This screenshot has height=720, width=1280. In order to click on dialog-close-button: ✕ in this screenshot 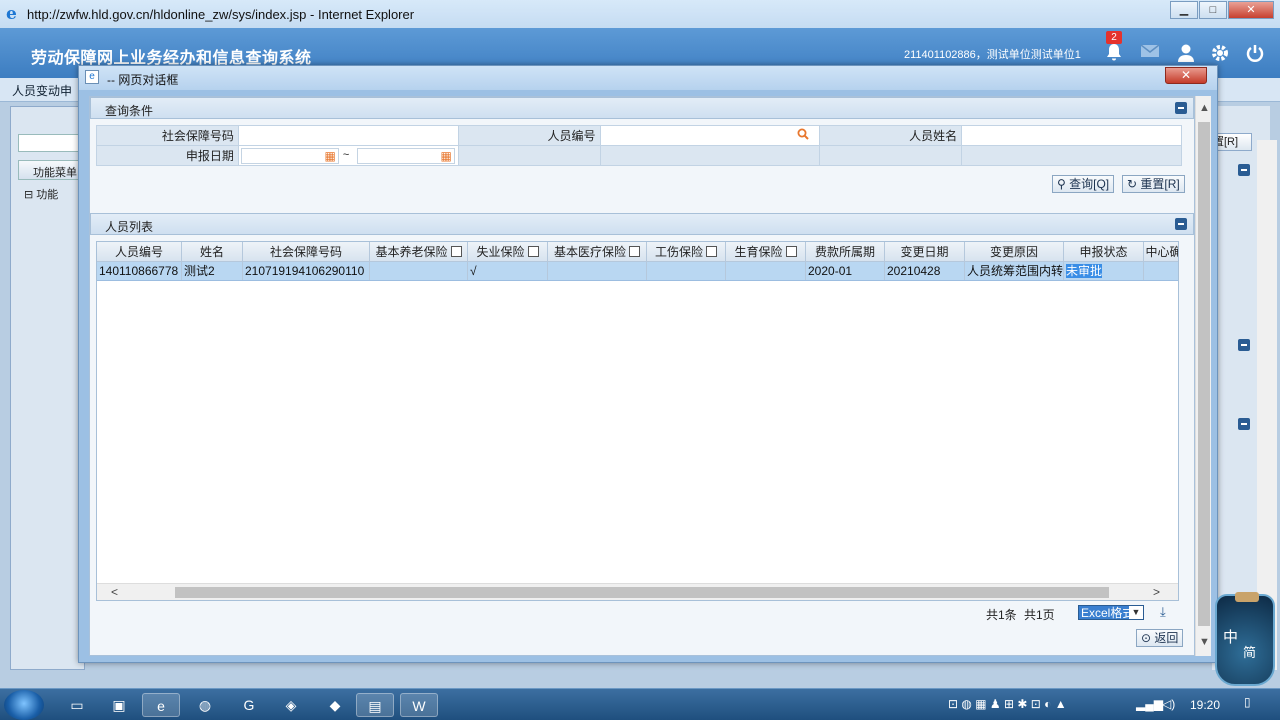, I will do `click(1186, 75)`.